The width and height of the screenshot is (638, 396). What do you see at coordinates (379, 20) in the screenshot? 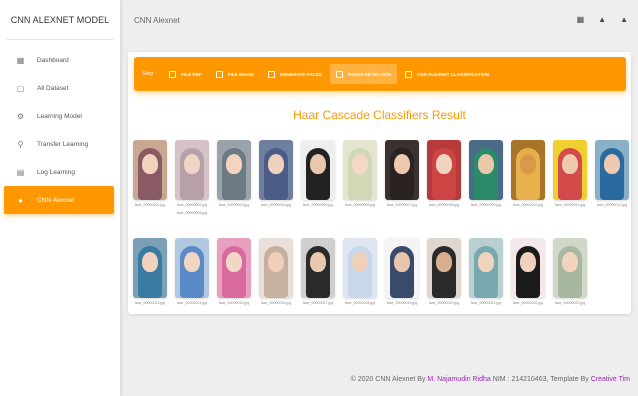
I see `top-navbar: CNN Alexnet ▦ ▲ ▲` at bounding box center [379, 20].